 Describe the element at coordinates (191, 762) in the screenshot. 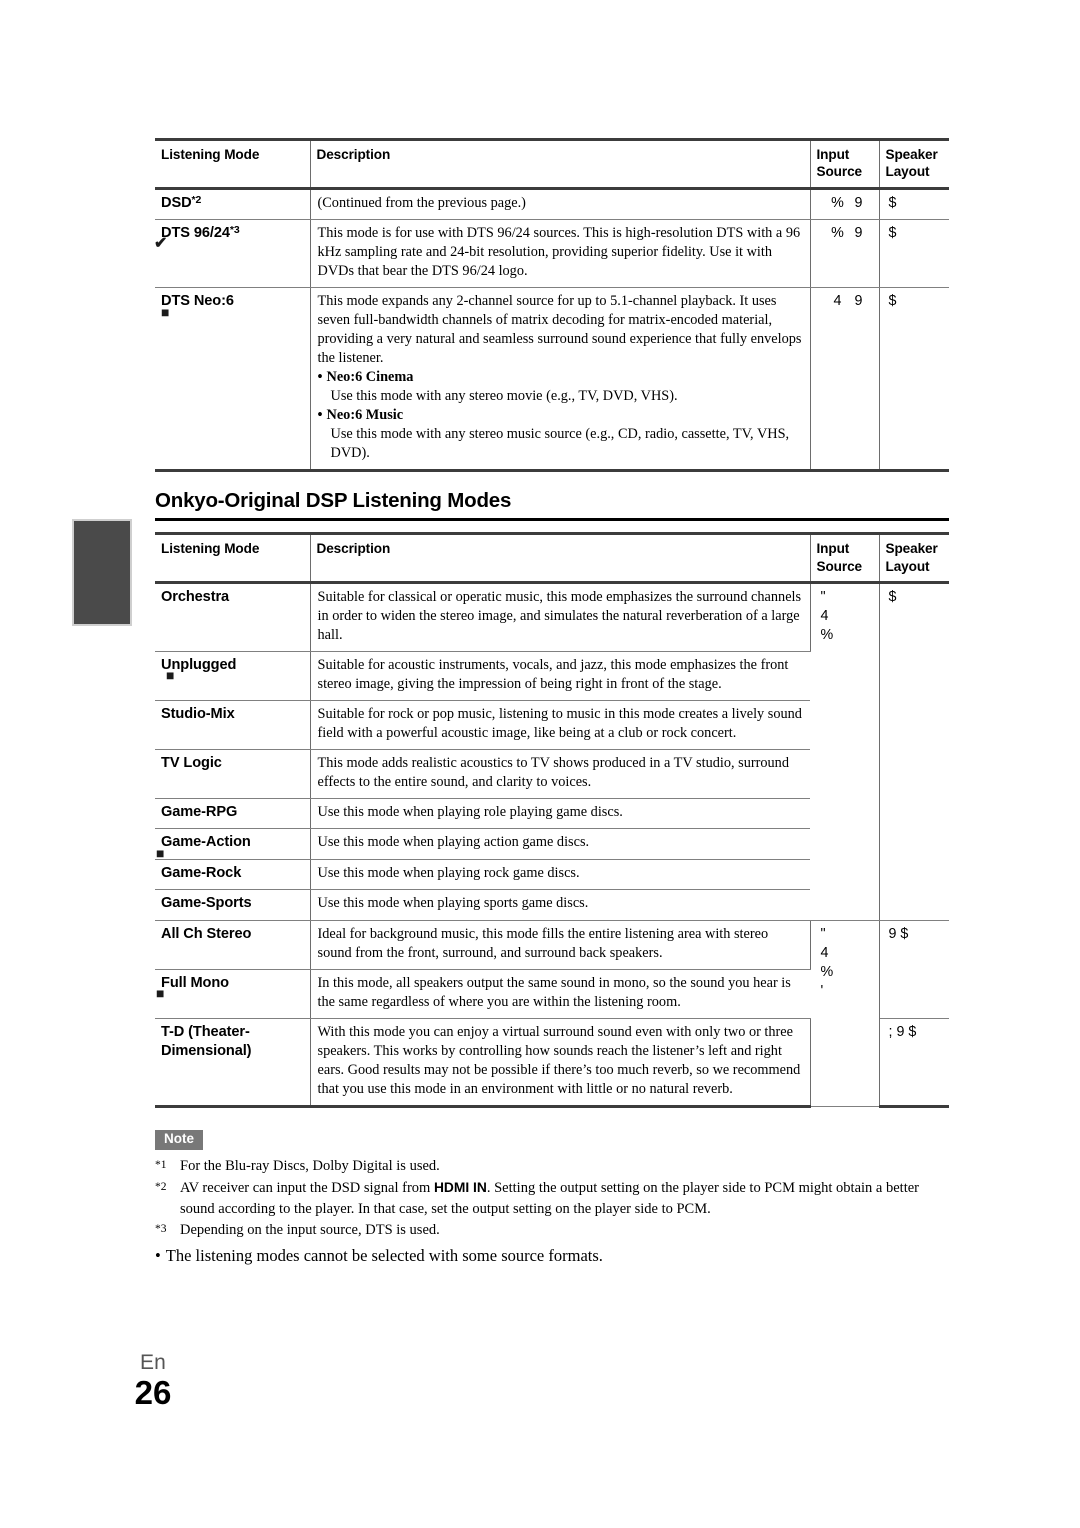

I see `mode-label: TV Logic` at that location.